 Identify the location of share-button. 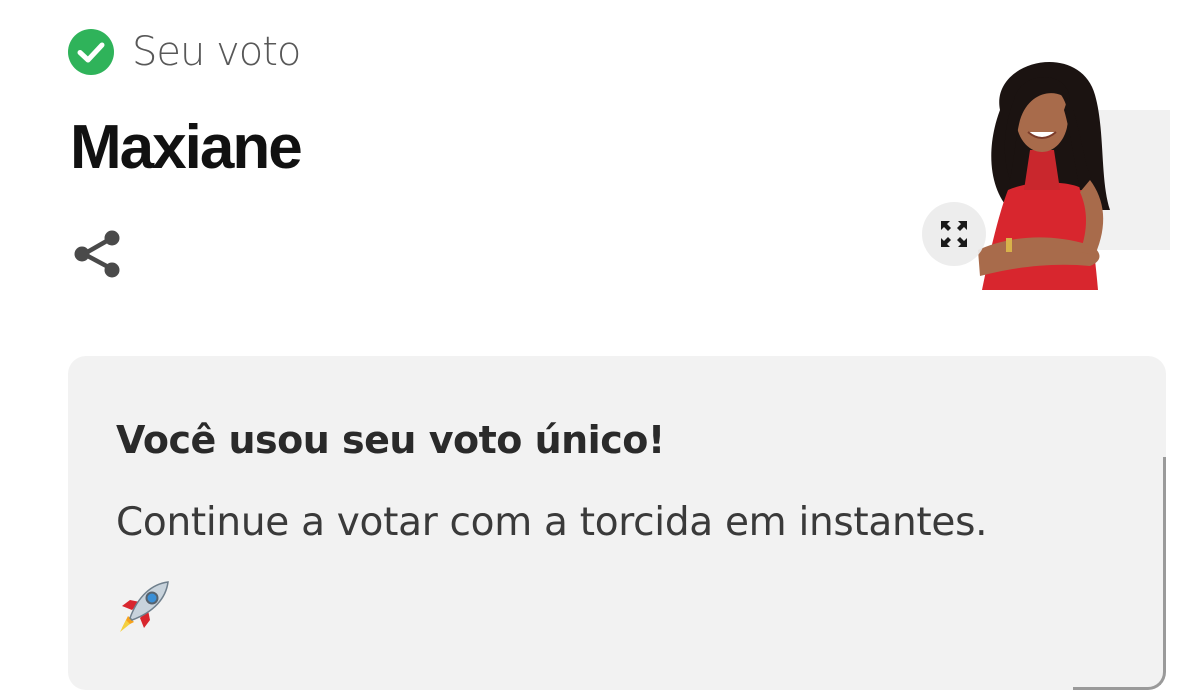
(98, 254).